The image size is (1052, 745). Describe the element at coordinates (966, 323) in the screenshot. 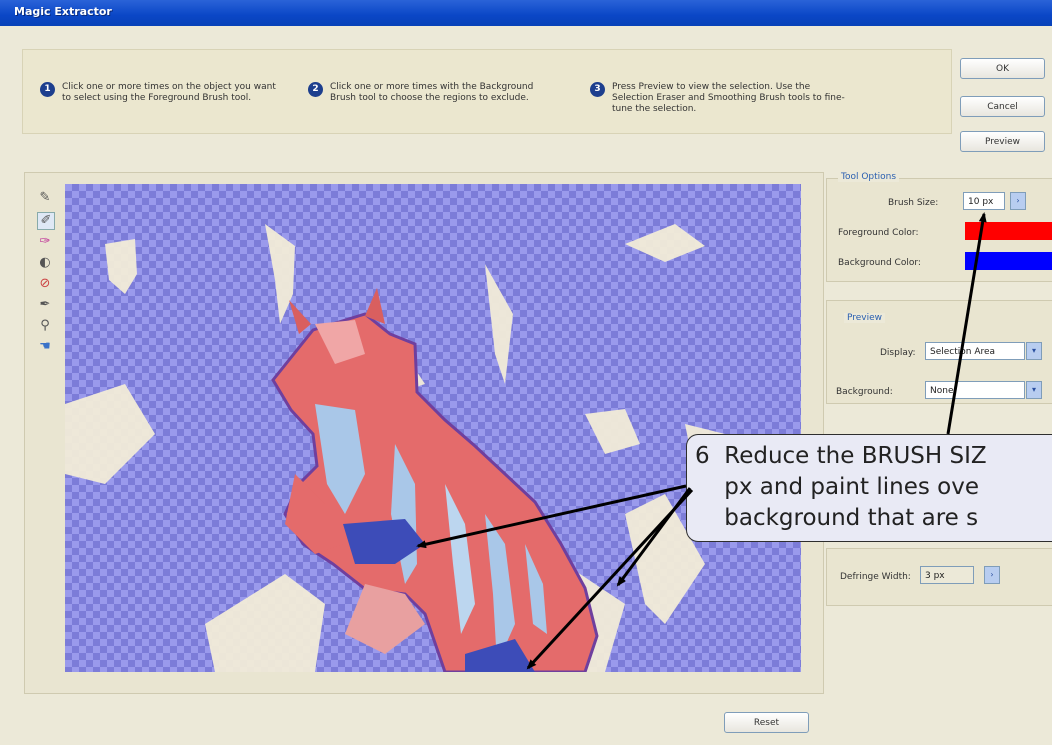

I see `arrow-to-brush-size` at that location.